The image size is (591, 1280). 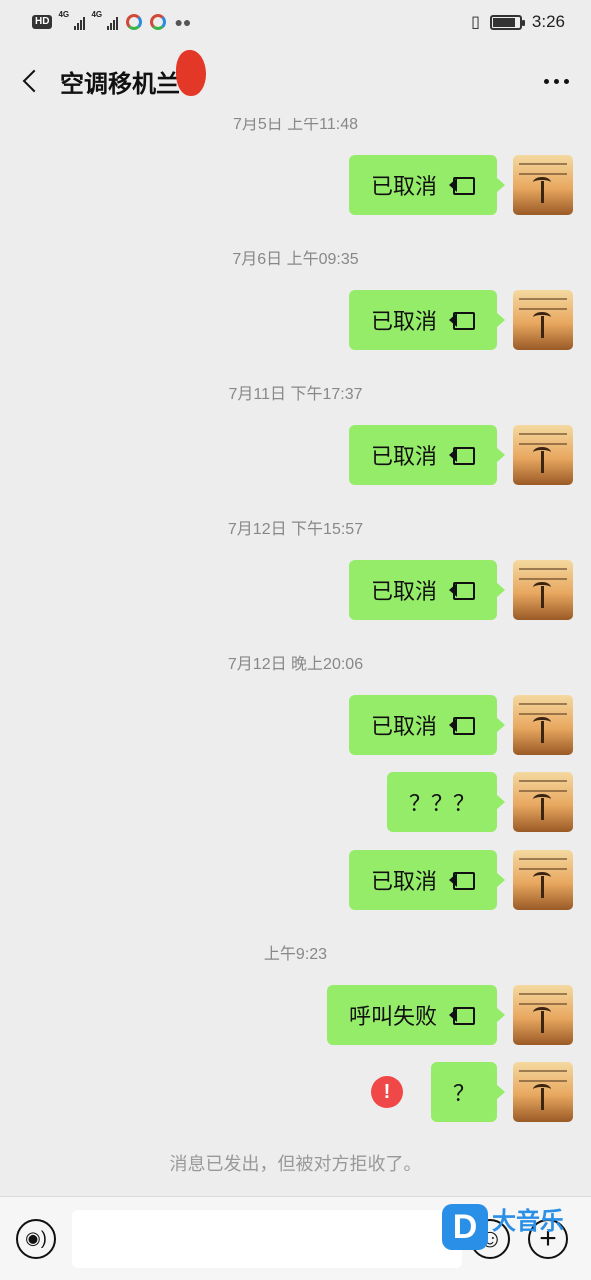 I want to click on emoji-icon: ☺, so click(x=490, y=1238).